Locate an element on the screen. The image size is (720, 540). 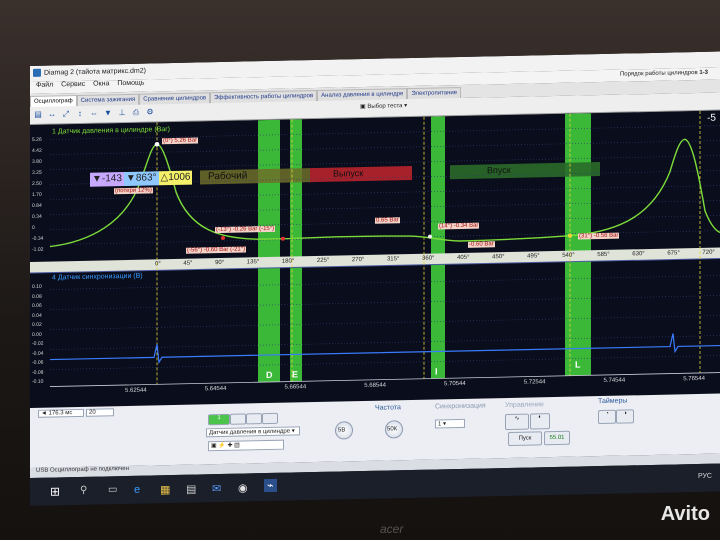
start-button: Пуск is located at coordinates (525, 438).